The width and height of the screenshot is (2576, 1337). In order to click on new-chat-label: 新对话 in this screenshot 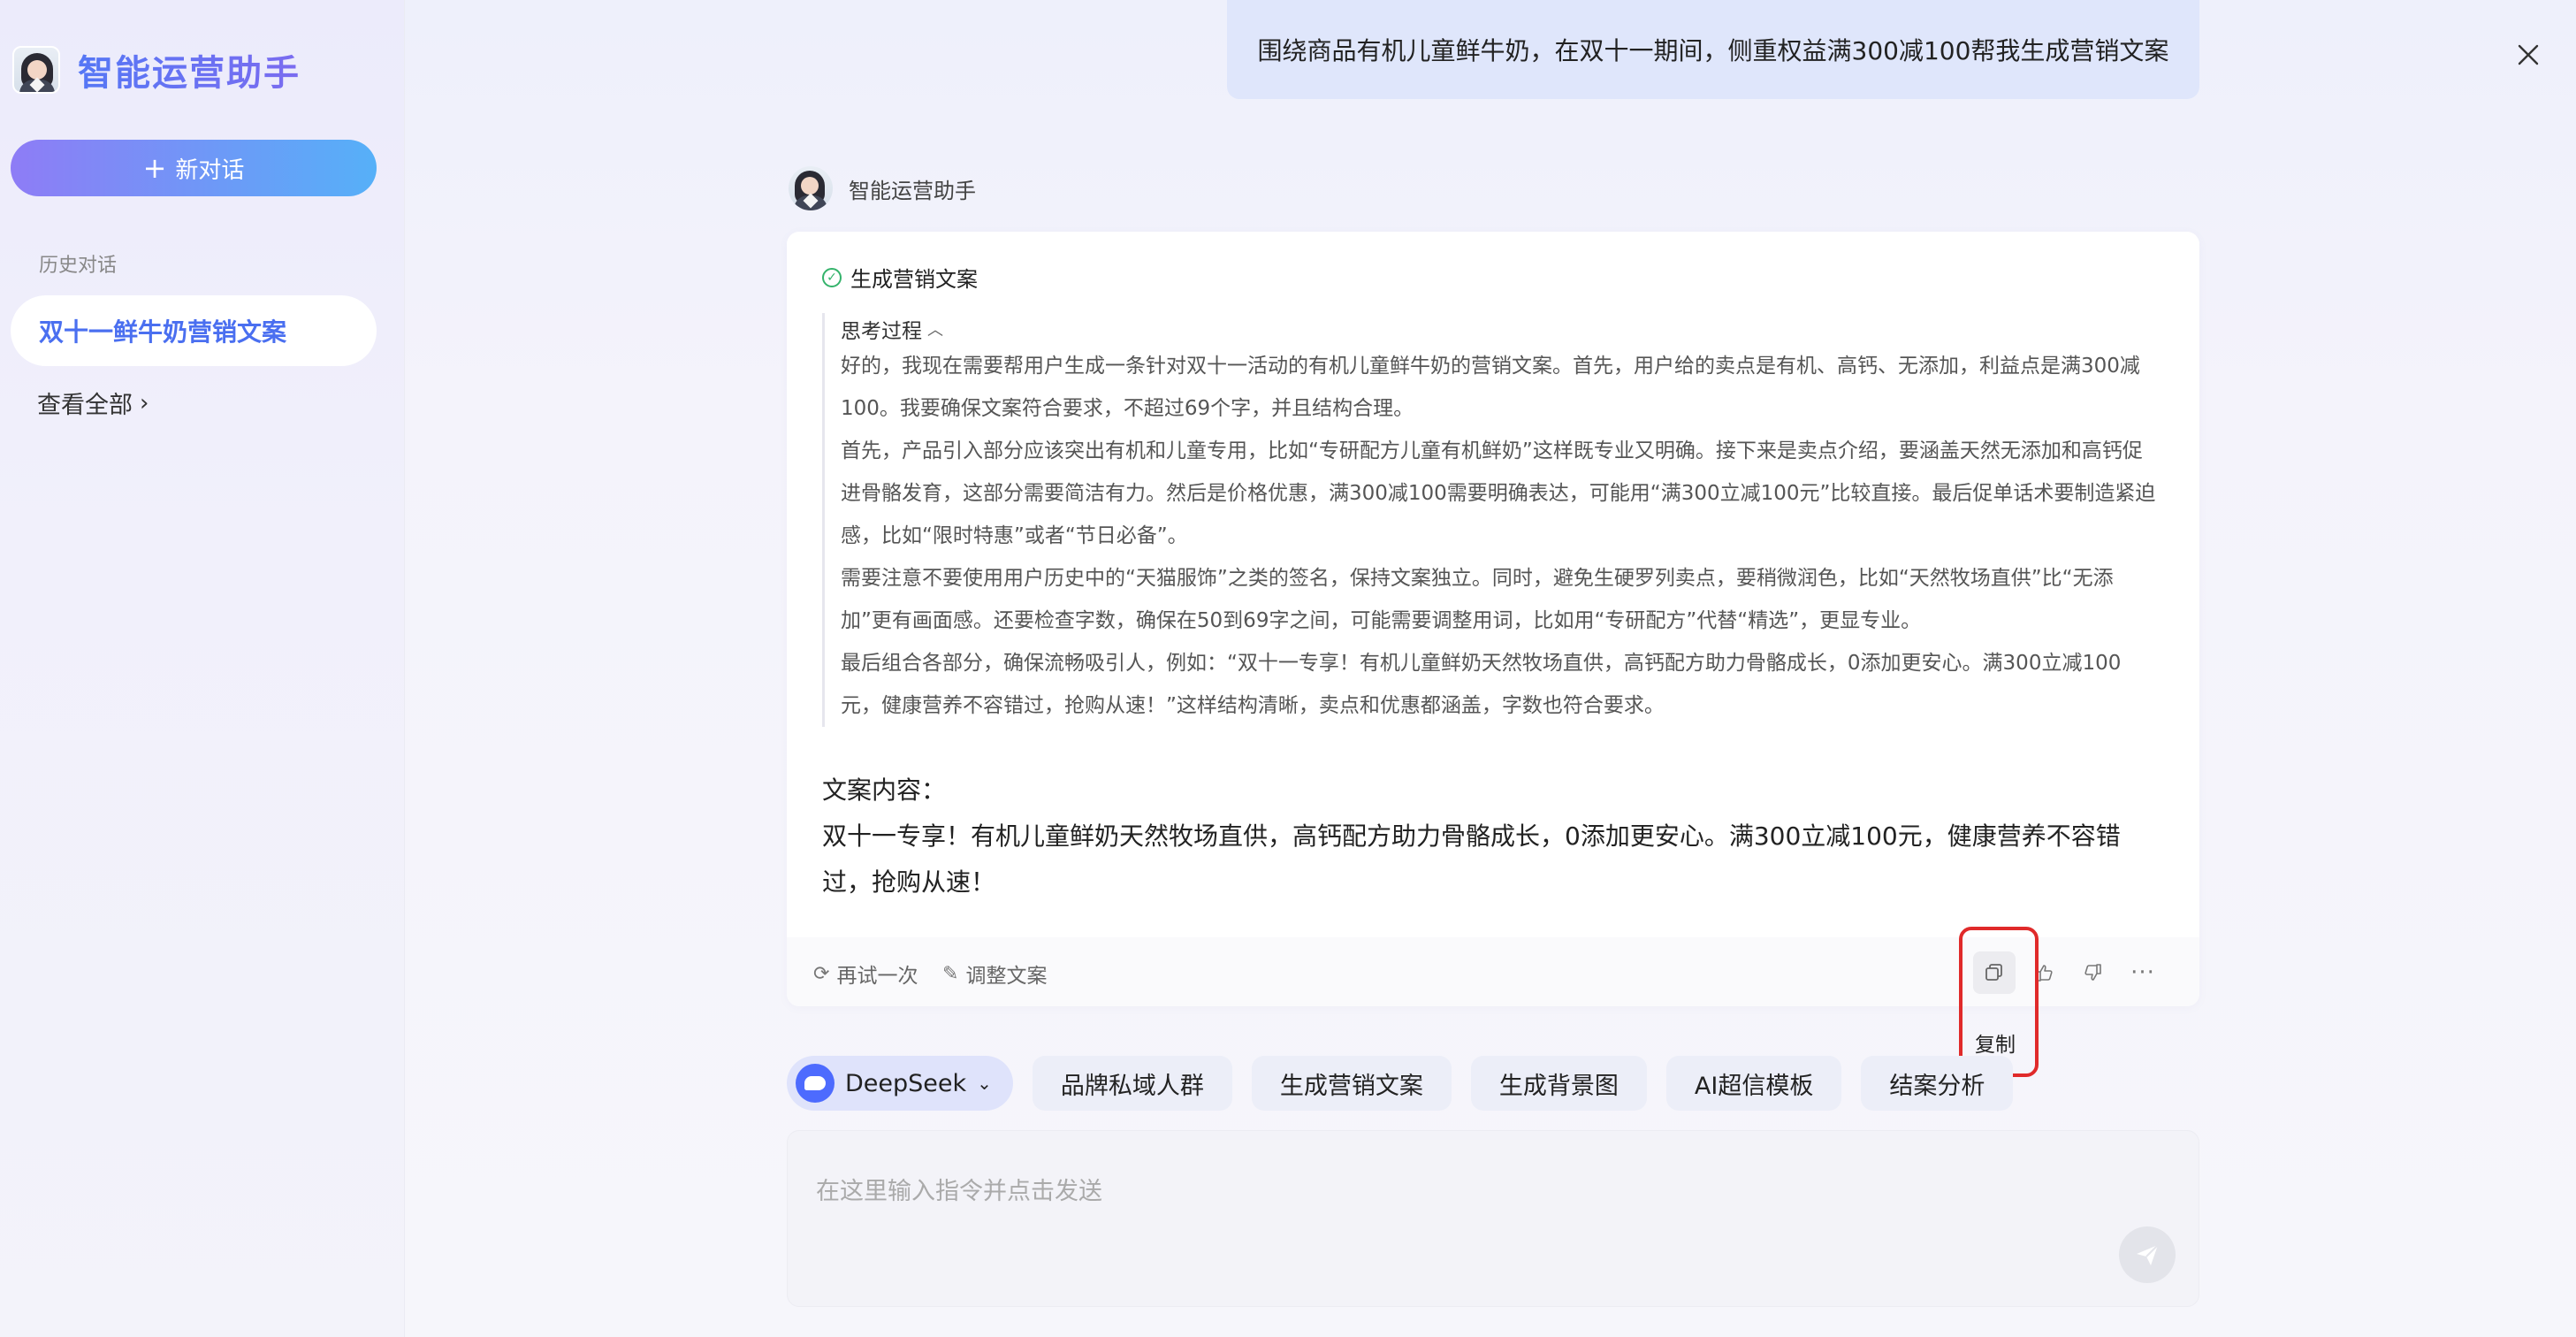, I will do `click(210, 171)`.